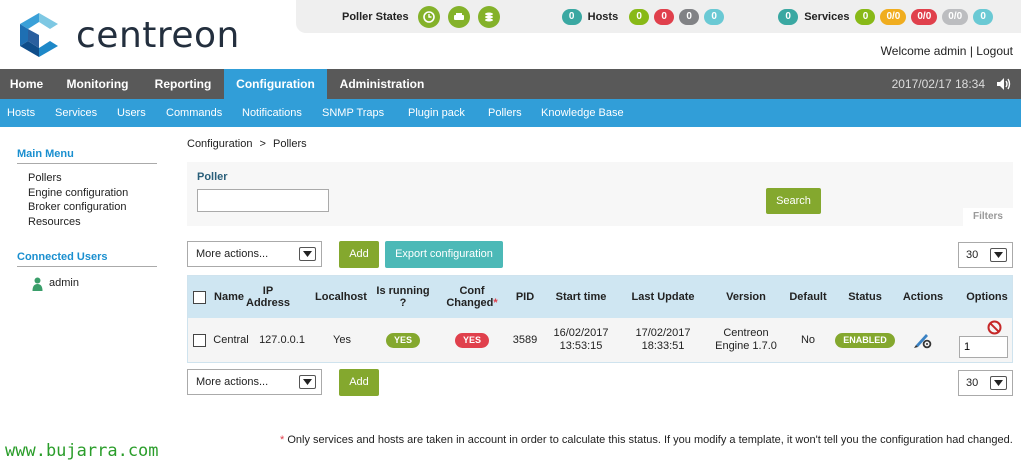 This screenshot has height=467, width=1021. What do you see at coordinates (865, 16) in the screenshot?
I see `services-ok-badge: 0` at bounding box center [865, 16].